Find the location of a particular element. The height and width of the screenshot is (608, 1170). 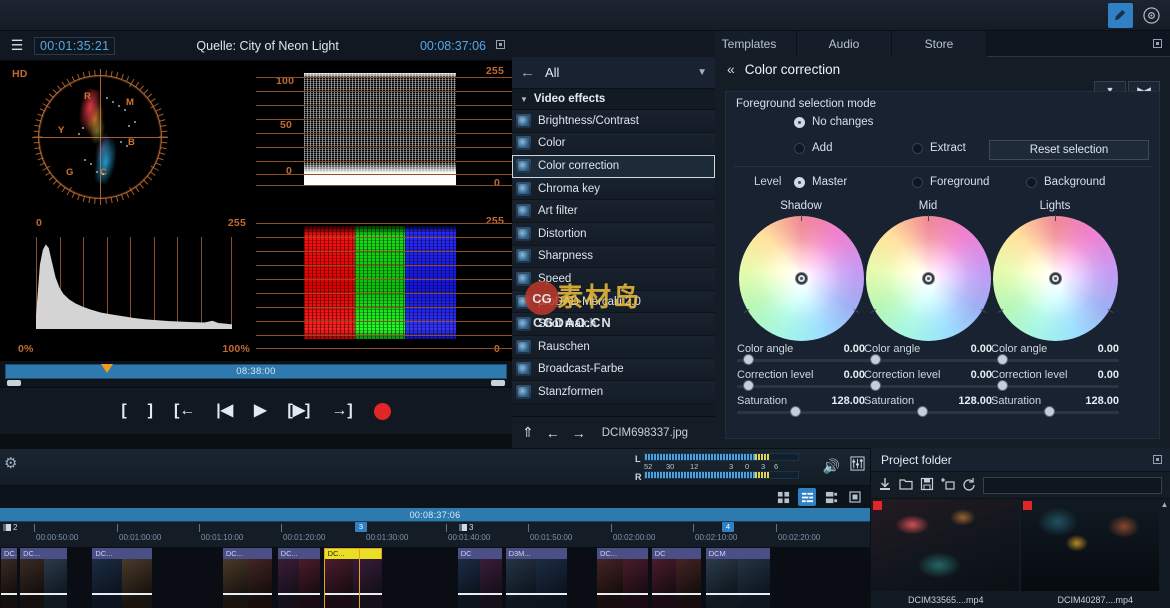

effects-filter-label: All is located at coordinates (621, 72).